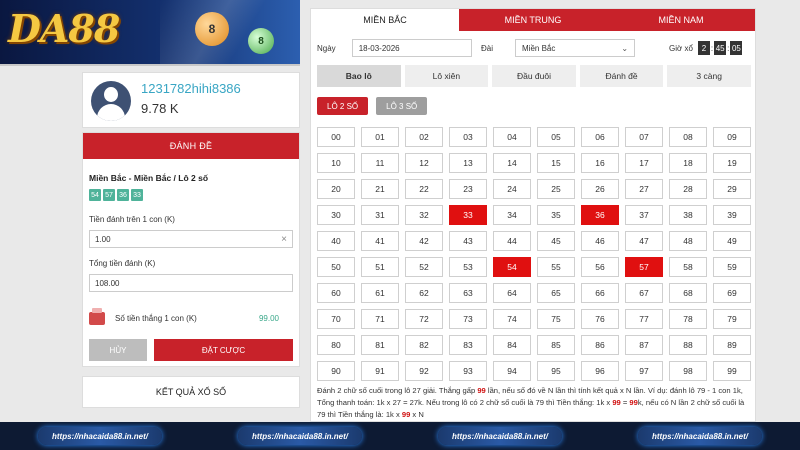 Image resolution: width=800 pixels, height=450 pixels. I want to click on tab-3-cang: 3 càng, so click(709, 76).